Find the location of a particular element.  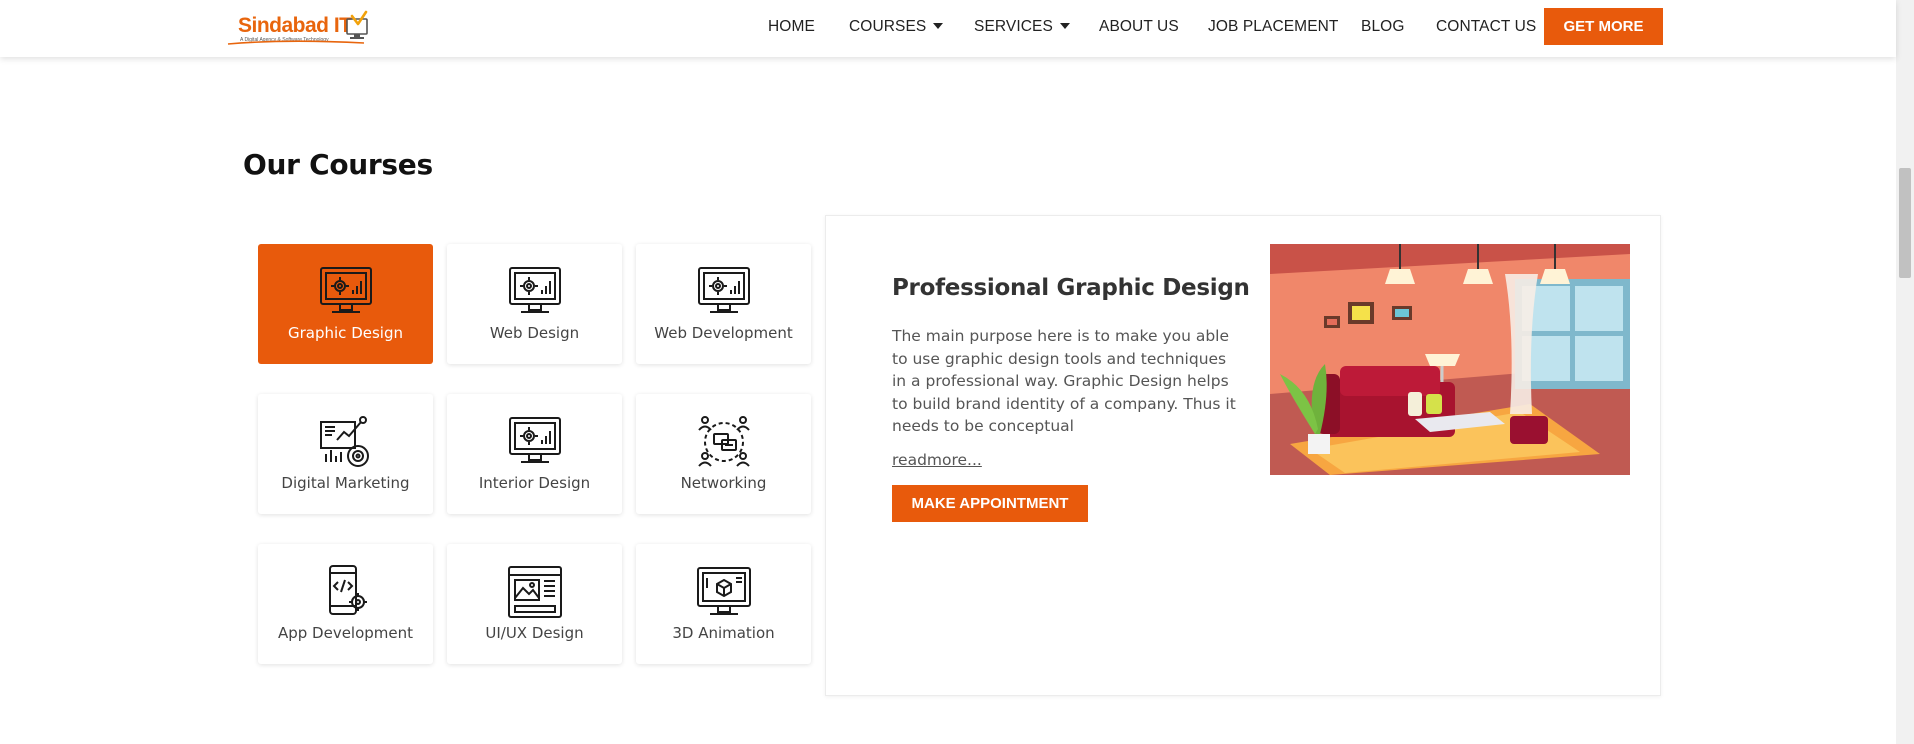

nav-home-label: HOME is located at coordinates (791, 26).